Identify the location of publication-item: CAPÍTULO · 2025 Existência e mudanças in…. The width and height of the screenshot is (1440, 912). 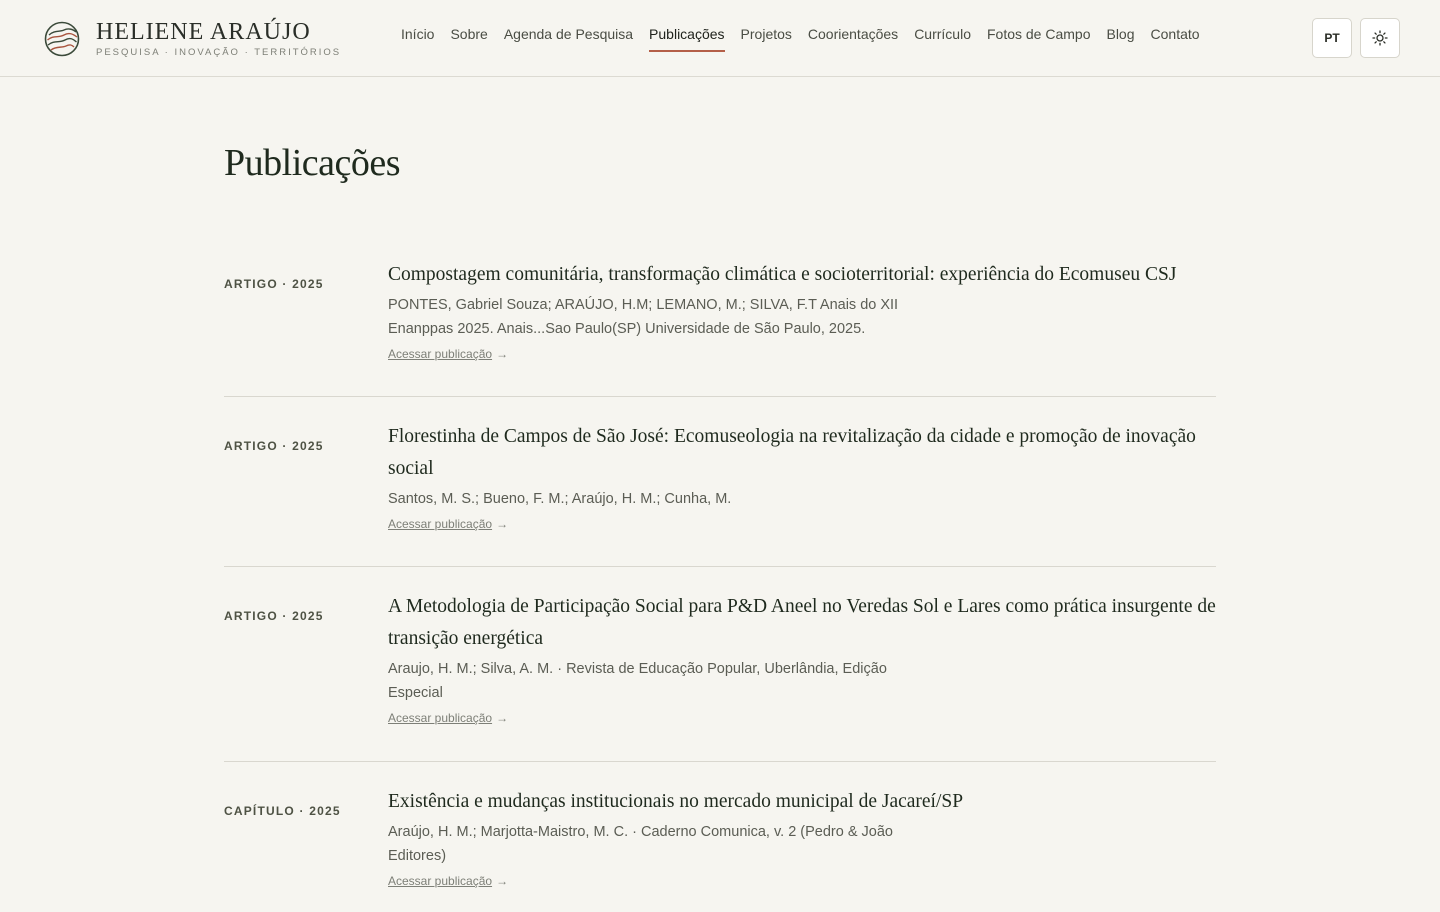
(720, 837).